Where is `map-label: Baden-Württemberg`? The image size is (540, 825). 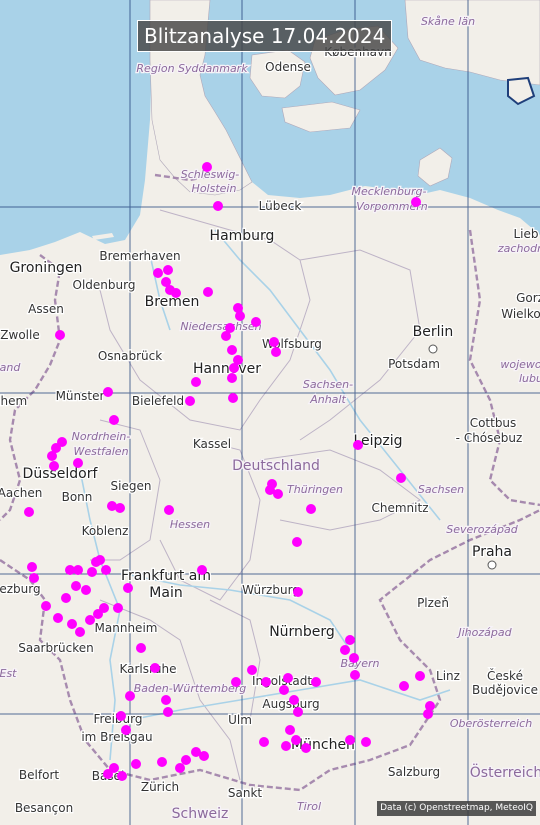
map-label: Baden-Württemberg is located at coordinates (190, 688).